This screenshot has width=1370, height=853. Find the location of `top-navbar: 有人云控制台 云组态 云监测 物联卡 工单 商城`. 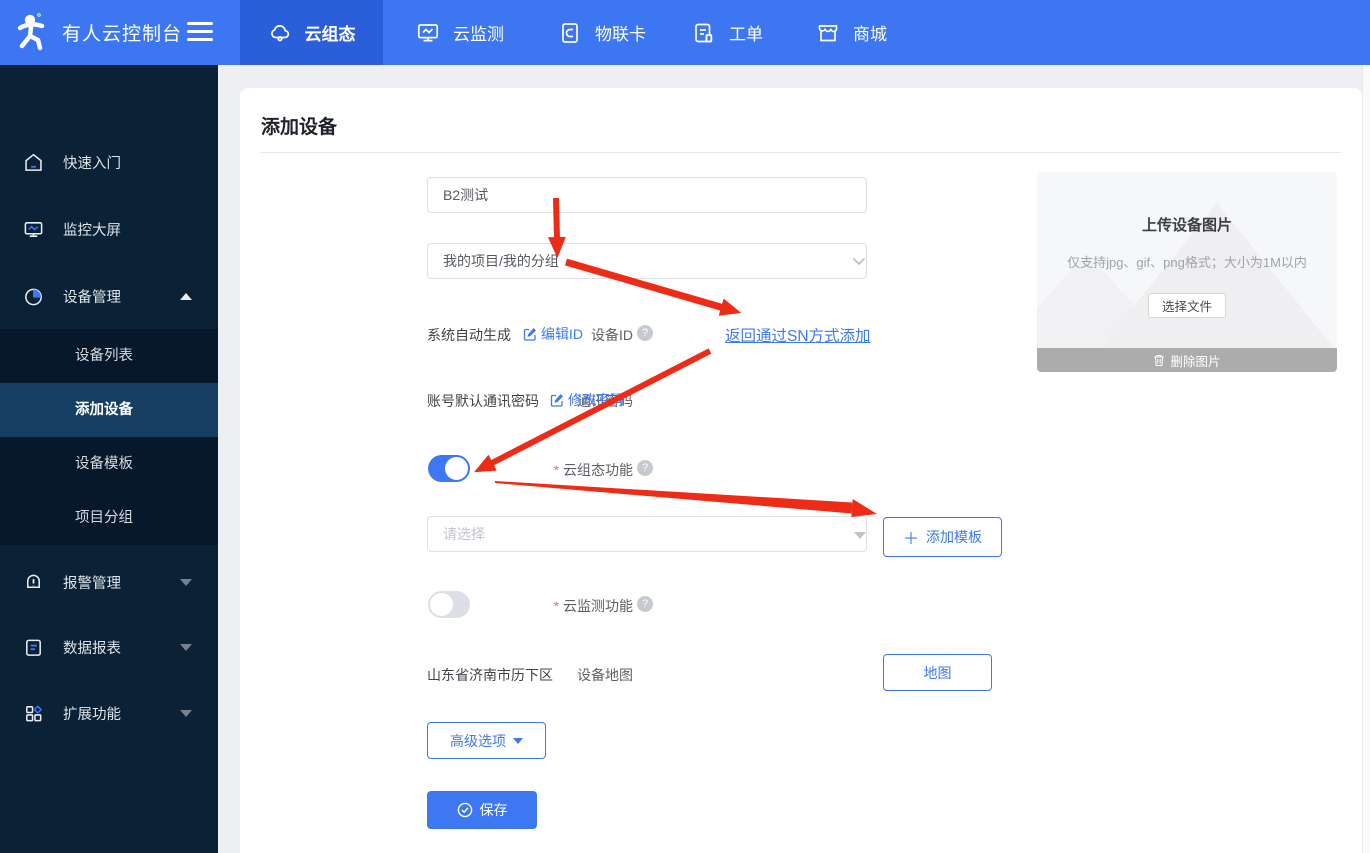

top-navbar: 有人云控制台 云组态 云监测 物联卡 工单 商城 is located at coordinates (685, 32).